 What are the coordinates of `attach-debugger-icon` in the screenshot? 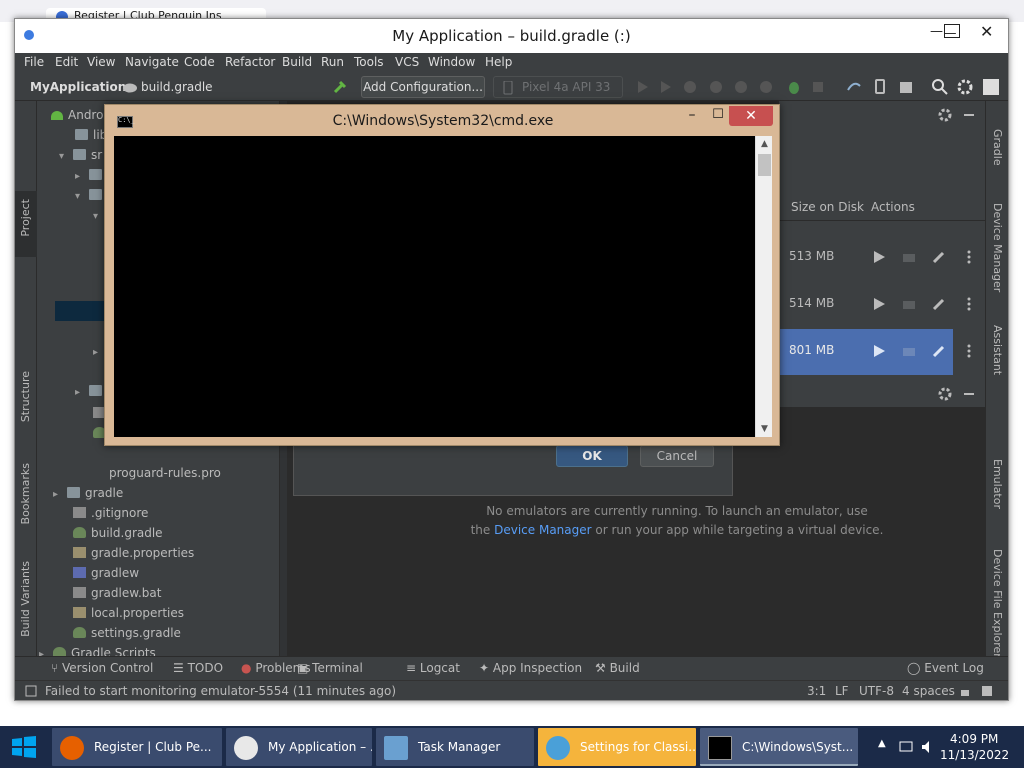 It's located at (741, 87).